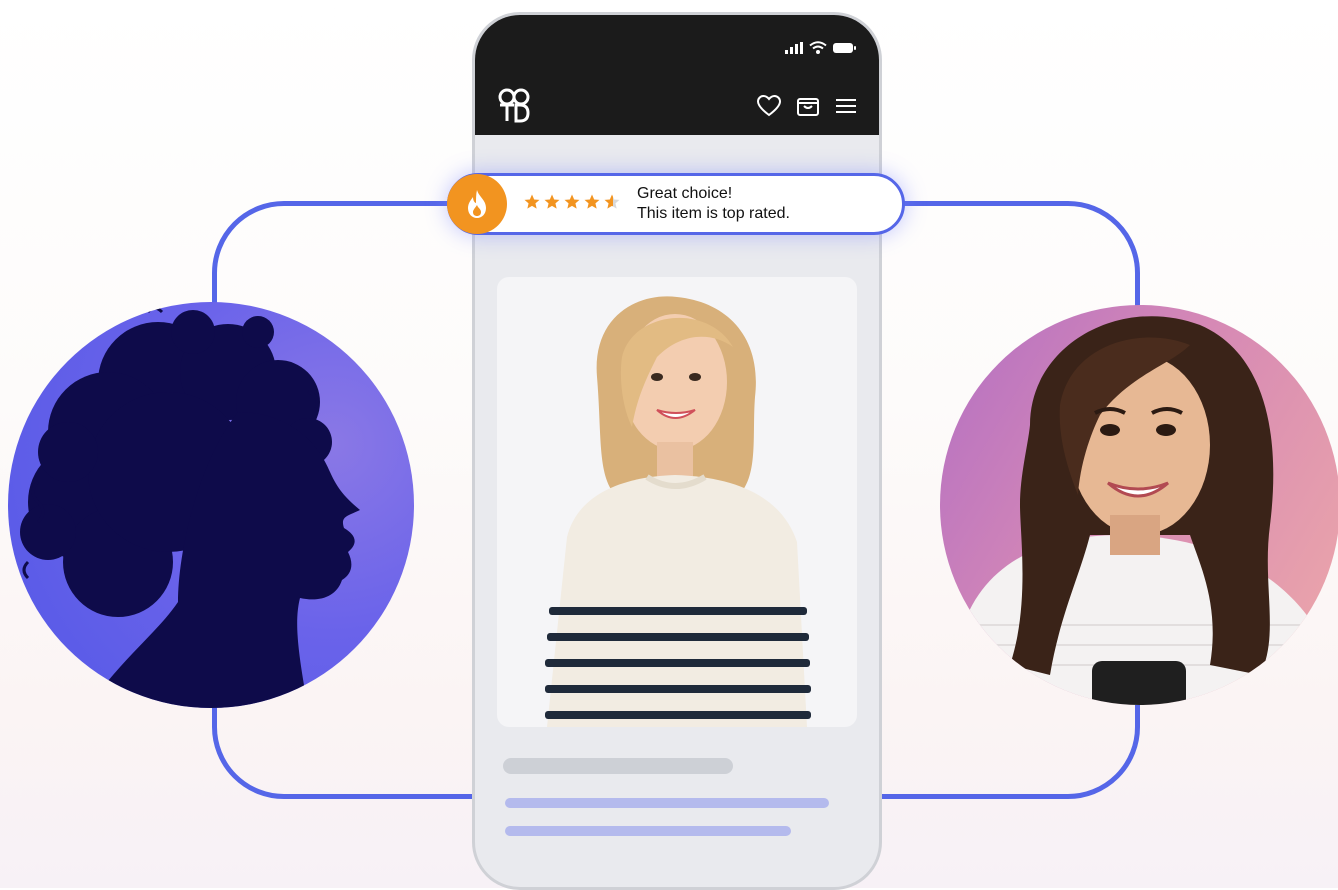 The image size is (1338, 890). I want to click on header-actions, so click(807, 106).